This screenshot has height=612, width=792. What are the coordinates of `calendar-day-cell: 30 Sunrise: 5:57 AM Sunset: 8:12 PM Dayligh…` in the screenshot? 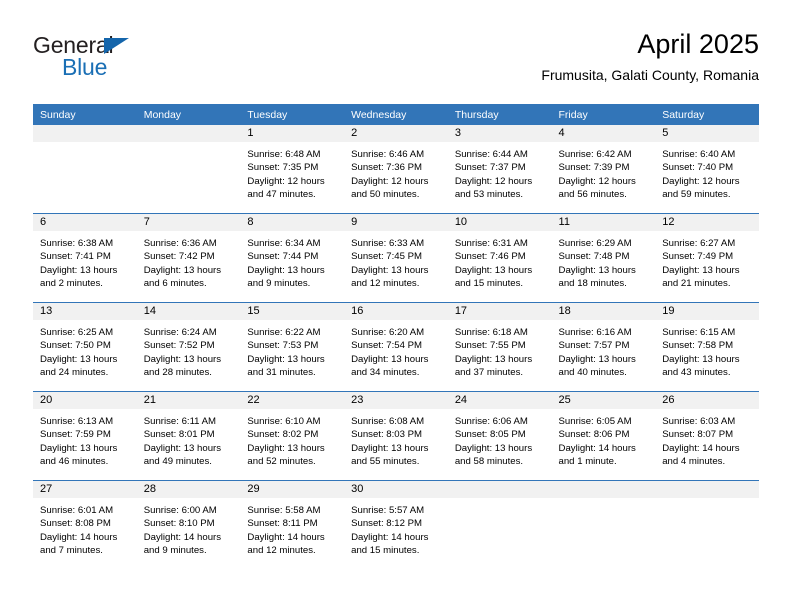 It's located at (396, 524).